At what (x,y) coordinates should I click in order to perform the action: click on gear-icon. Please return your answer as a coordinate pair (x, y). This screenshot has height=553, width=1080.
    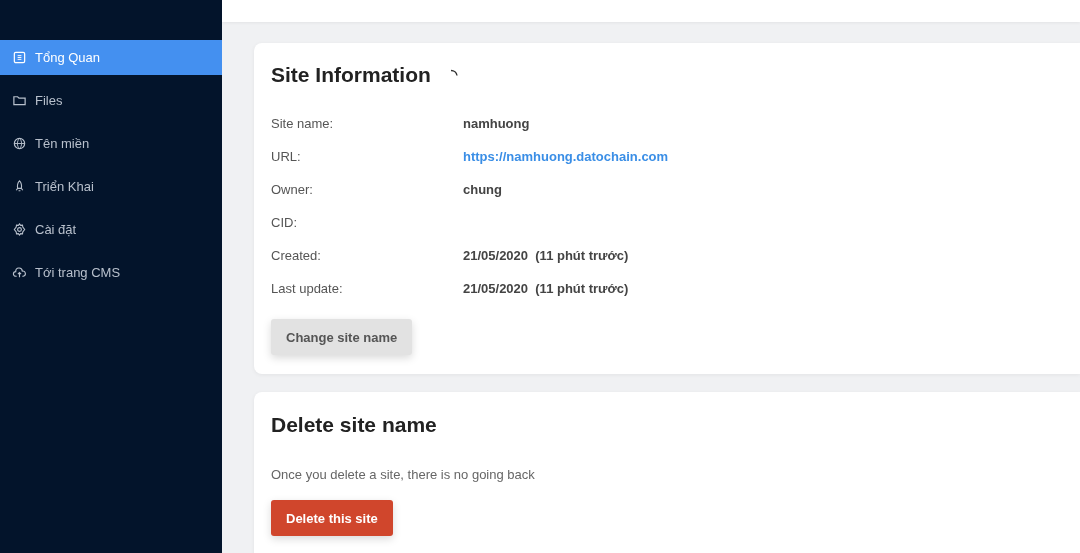
    Looking at the image, I should click on (19, 229).